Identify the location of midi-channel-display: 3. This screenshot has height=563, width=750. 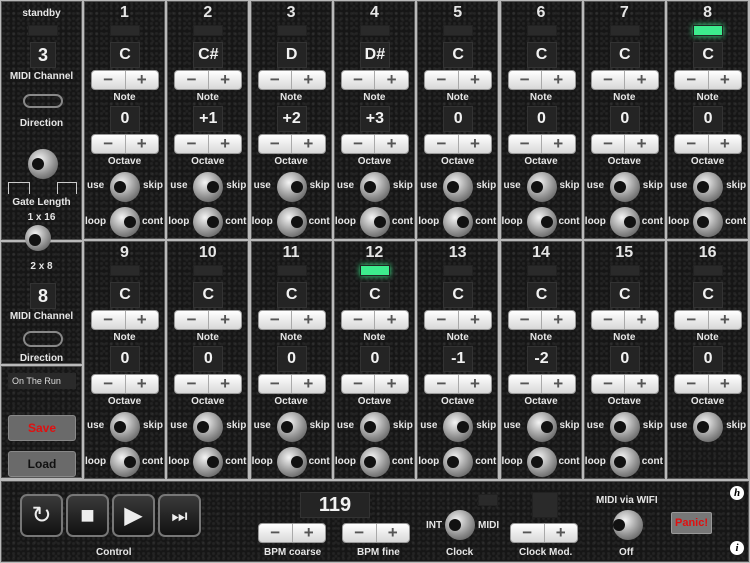
(43, 55).